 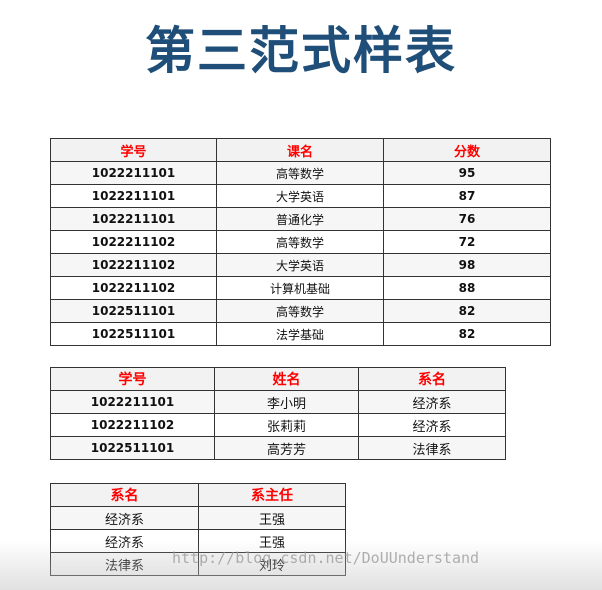 I want to click on cell-score: 95, so click(x=467, y=173).